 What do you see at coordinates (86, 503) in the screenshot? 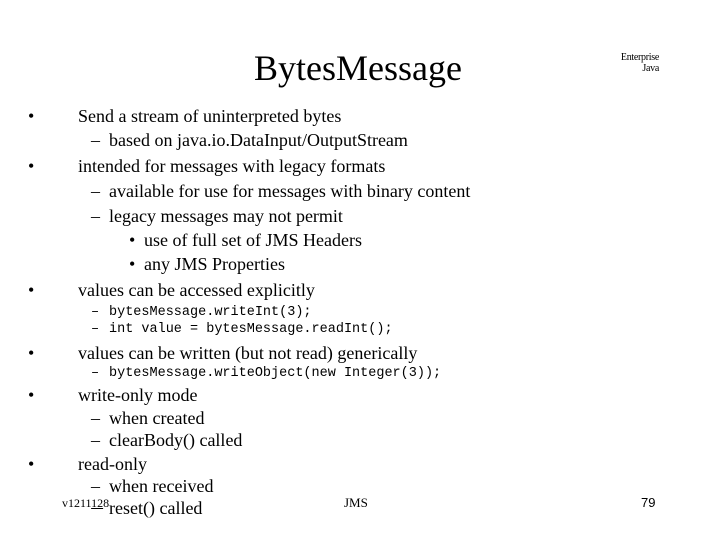
I see `footer-version: v1211128` at bounding box center [86, 503].